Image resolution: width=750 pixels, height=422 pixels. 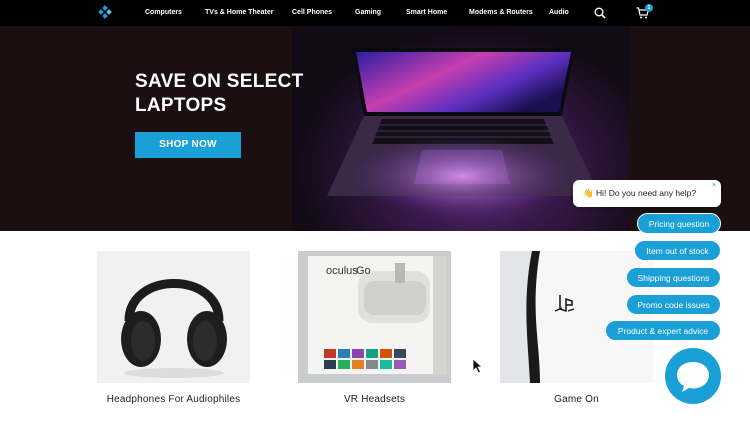 What do you see at coordinates (312, 12) in the screenshot?
I see `nav-item-cell-phones: Cell Phones` at bounding box center [312, 12].